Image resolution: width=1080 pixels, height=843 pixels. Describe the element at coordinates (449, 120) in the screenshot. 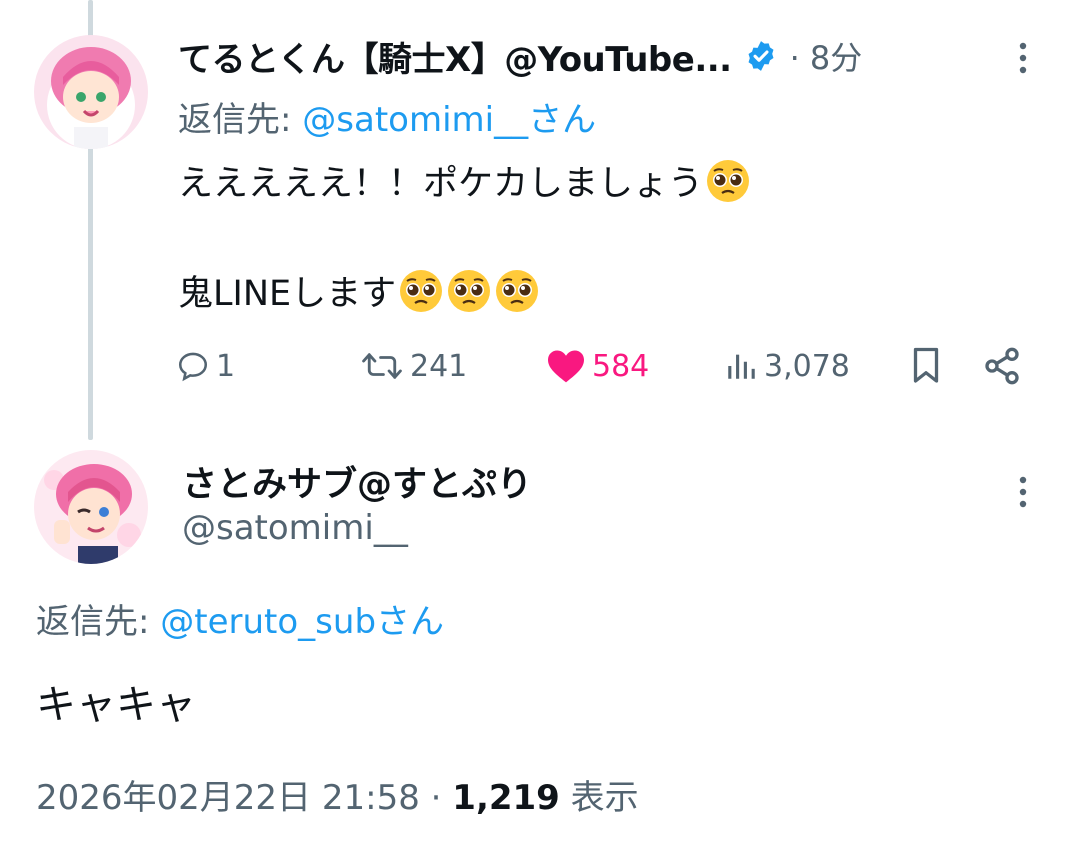

I see `reply-to-handle: @satomimi__さん` at that location.